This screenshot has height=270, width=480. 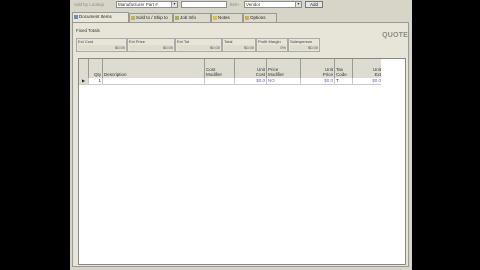 I want to click on document-type-label: QUOTE, so click(x=395, y=35).